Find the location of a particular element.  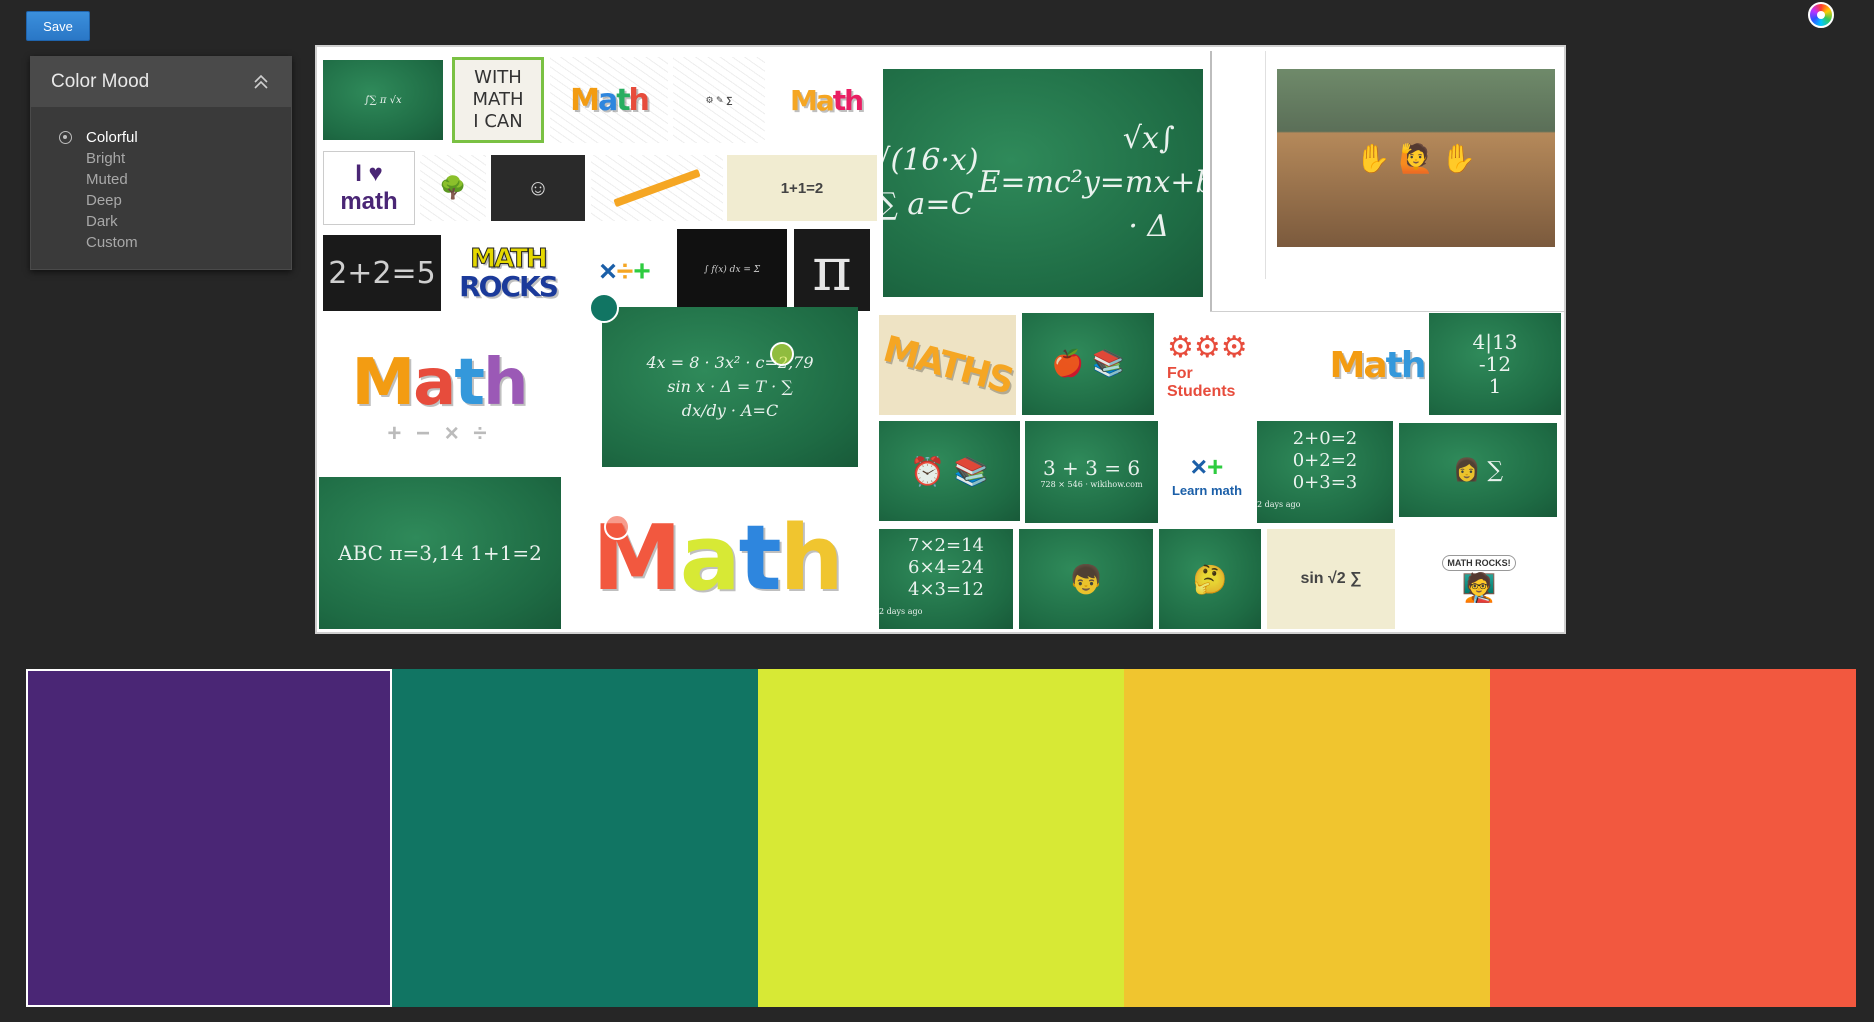

tree-image: 🌳 is located at coordinates (453, 188).